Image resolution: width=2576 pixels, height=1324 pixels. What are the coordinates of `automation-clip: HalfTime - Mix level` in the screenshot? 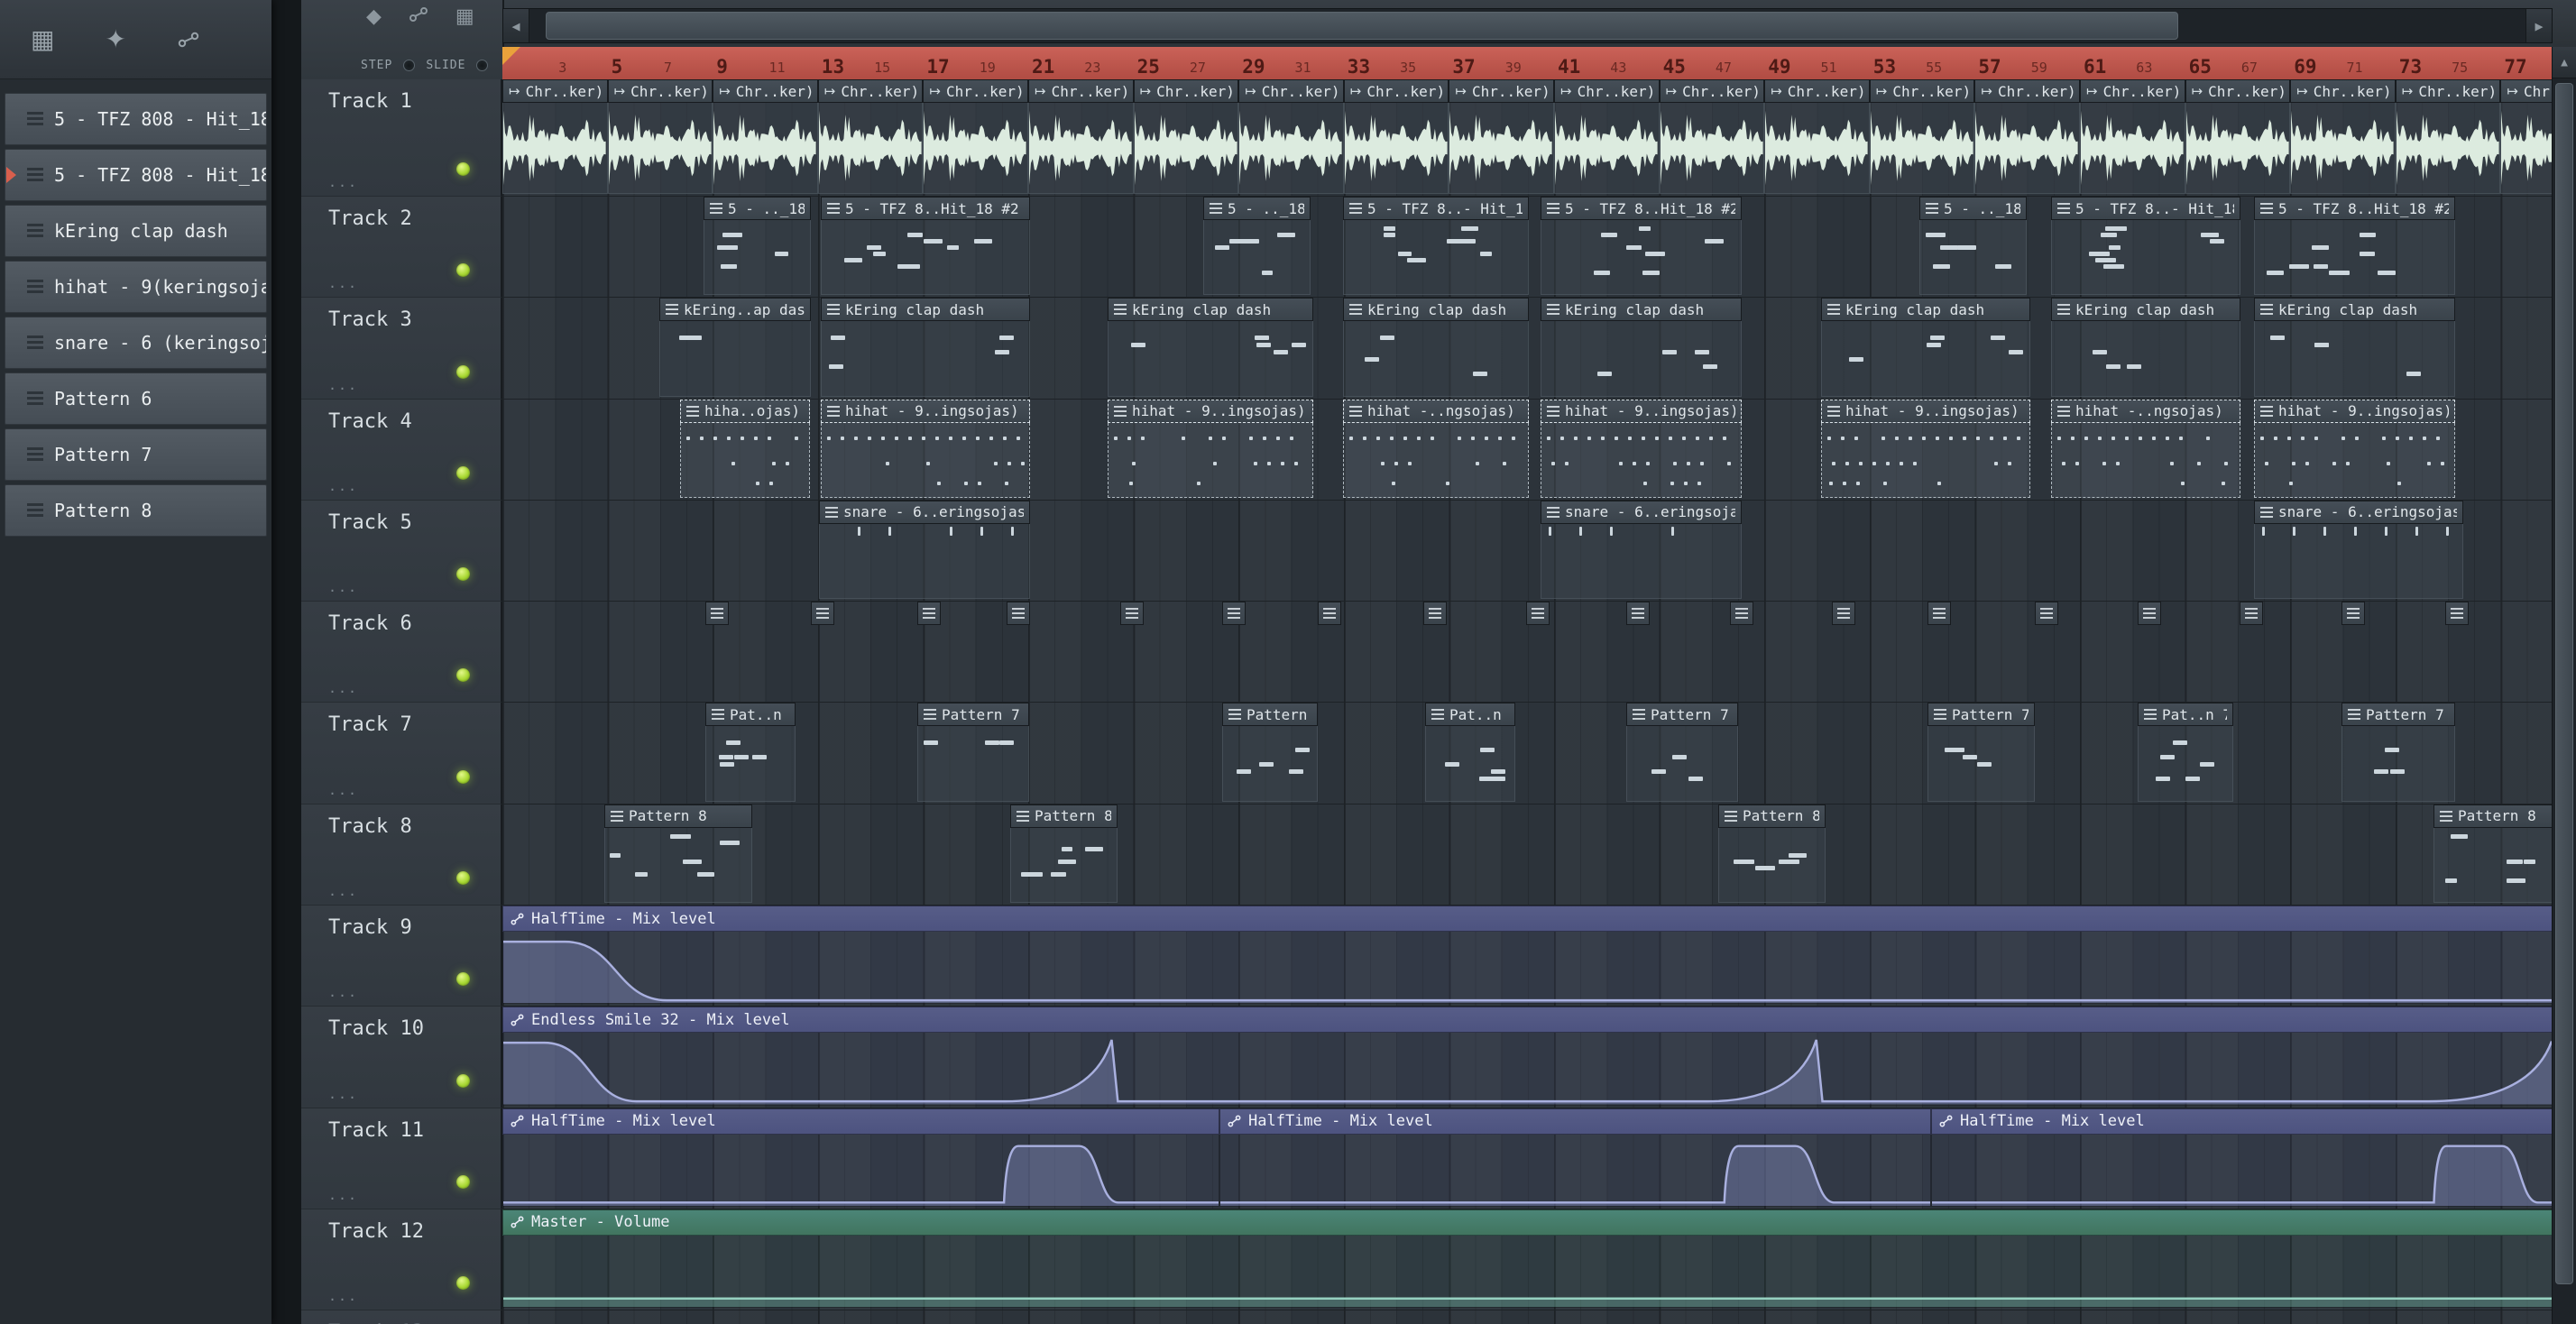 It's located at (1527, 955).